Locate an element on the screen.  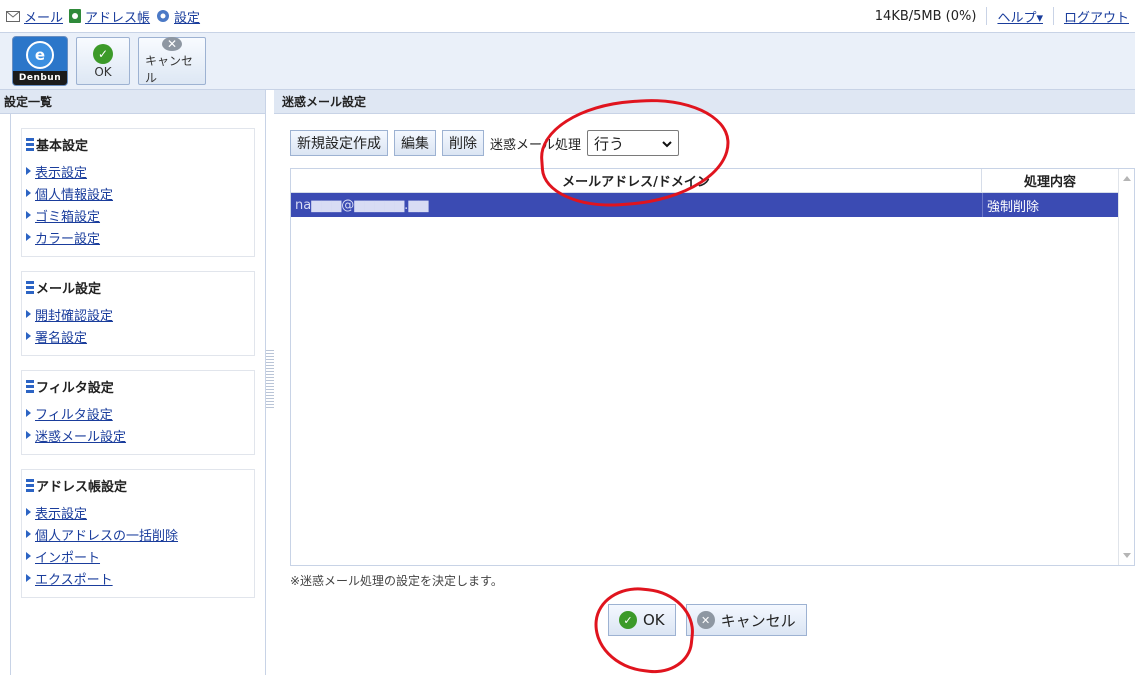
panel-splitter is located at coordinates (270, 380).